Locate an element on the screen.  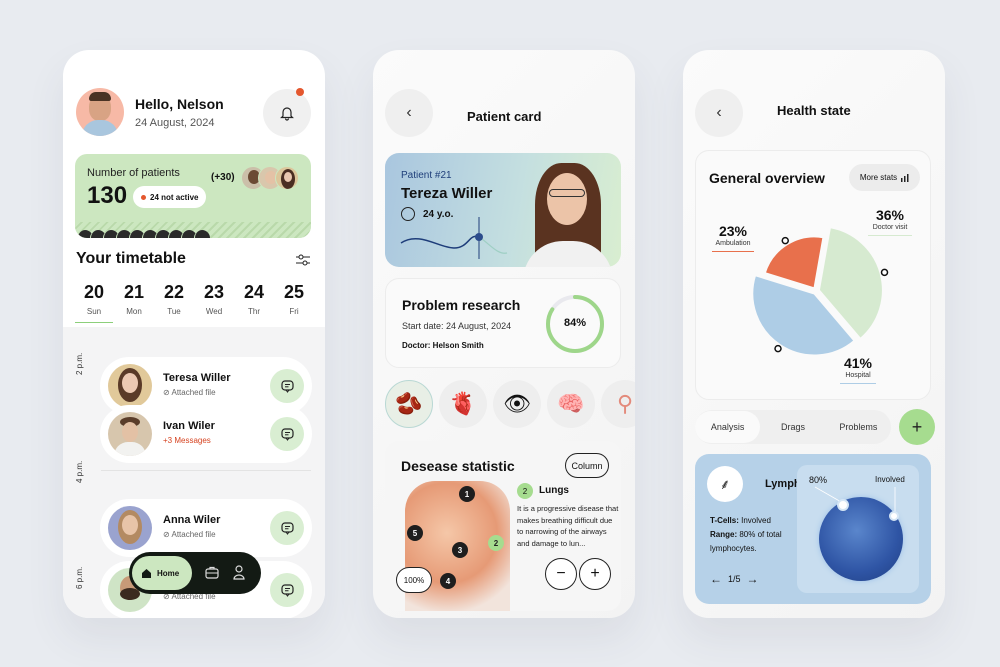
marker-3: 3 is located at coordinates (460, 550).